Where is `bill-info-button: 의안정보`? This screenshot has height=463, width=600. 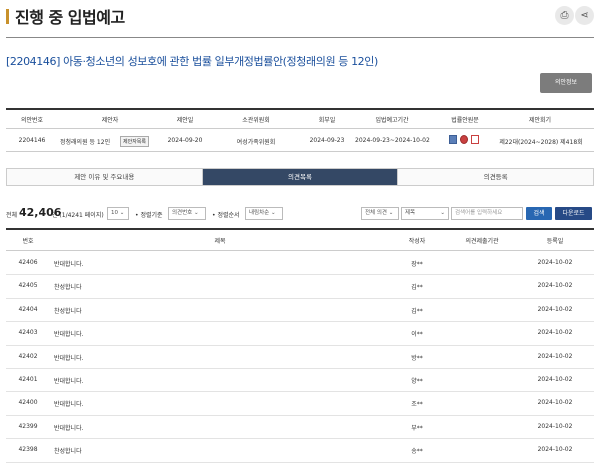 bill-info-button: 의안정보 is located at coordinates (566, 83).